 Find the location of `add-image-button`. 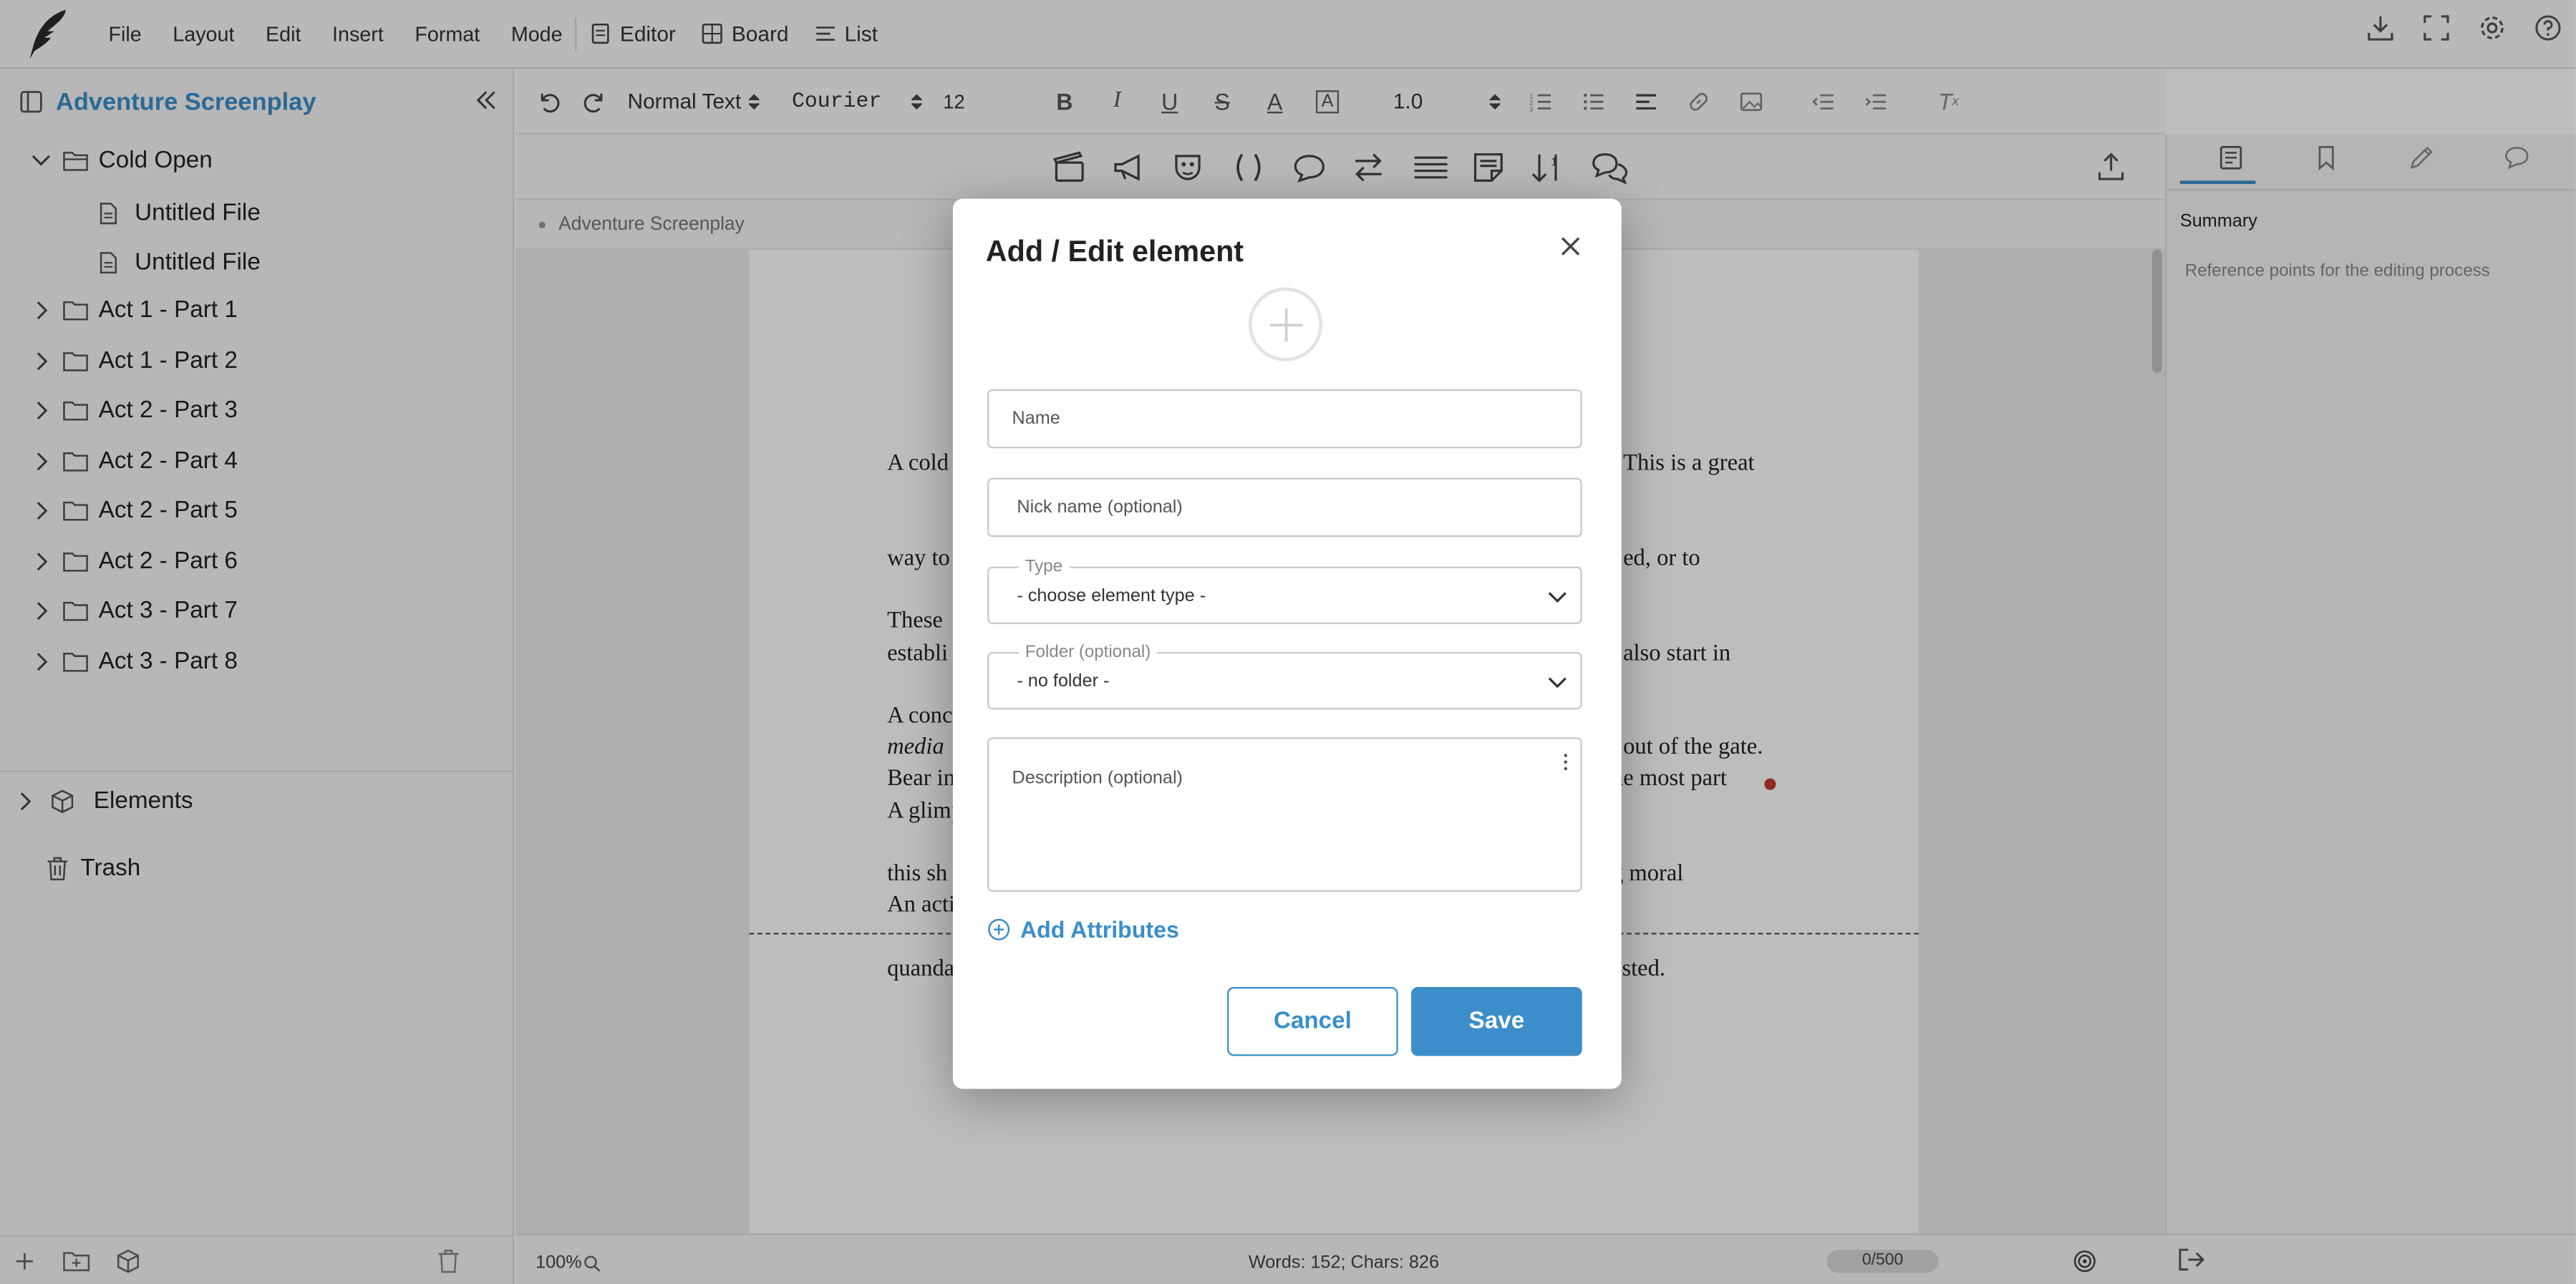

add-image-button is located at coordinates (1286, 324).